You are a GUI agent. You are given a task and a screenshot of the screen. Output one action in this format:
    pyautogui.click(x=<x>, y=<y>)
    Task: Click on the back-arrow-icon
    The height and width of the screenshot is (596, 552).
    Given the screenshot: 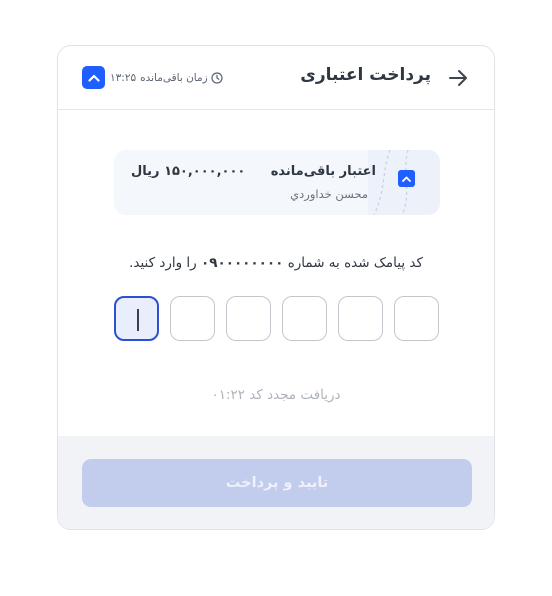 What is the action you would take?
    pyautogui.click(x=458, y=78)
    